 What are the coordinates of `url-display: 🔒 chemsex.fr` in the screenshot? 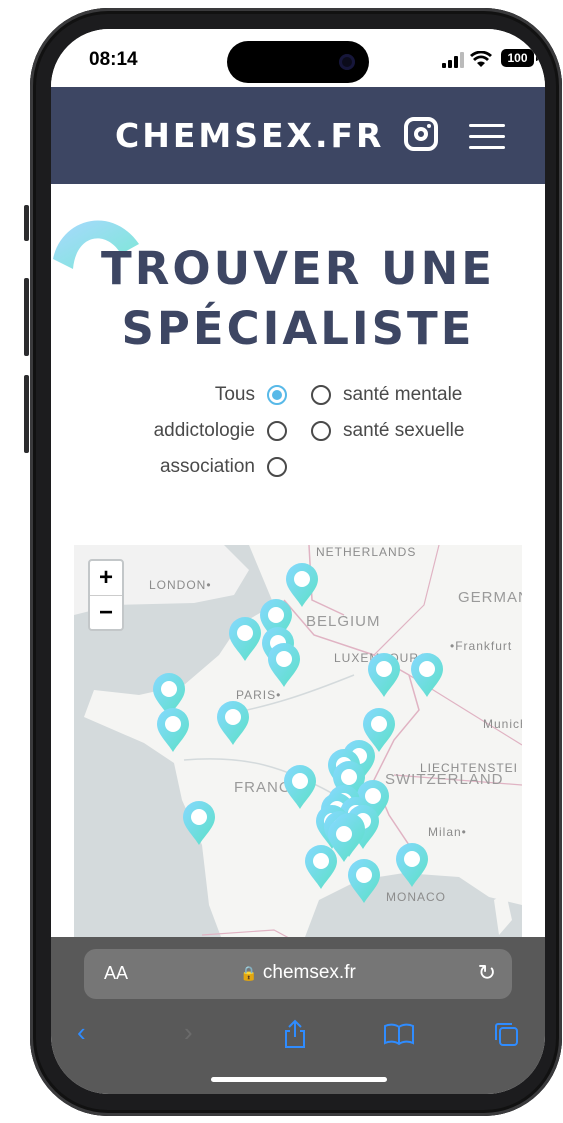 It's located at (298, 973).